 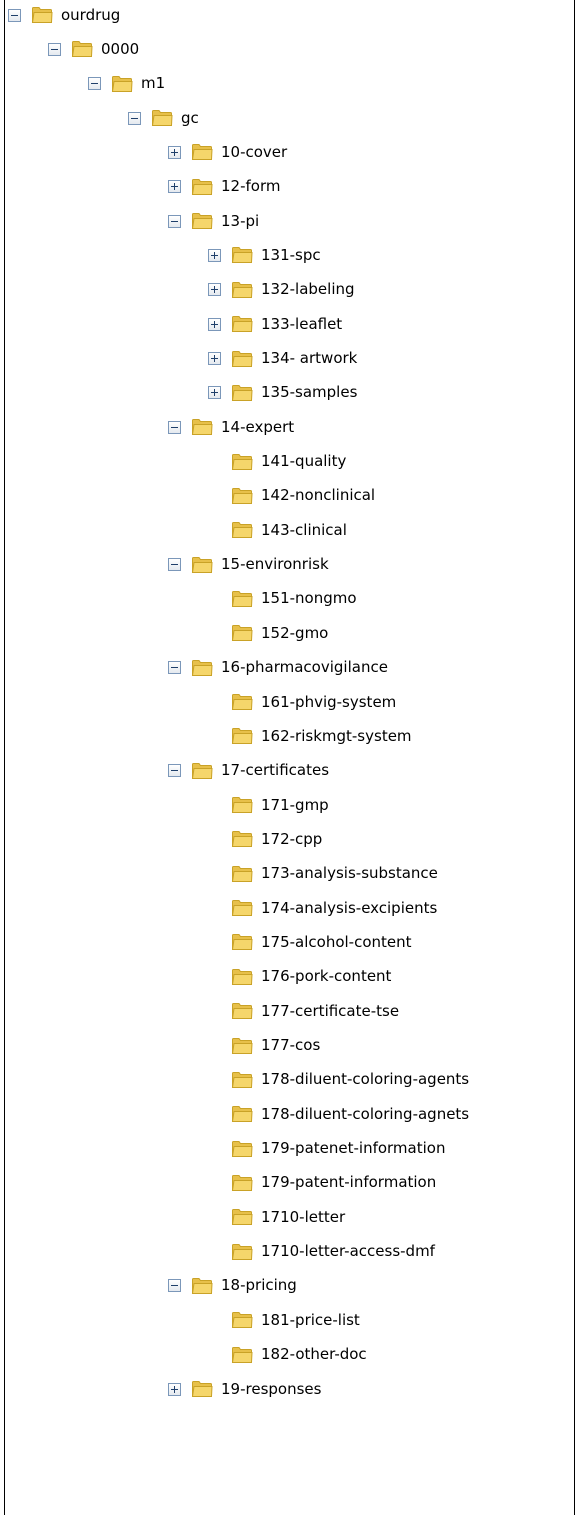 I want to click on tree-node-label: 142-nonclinical, so click(x=318, y=495).